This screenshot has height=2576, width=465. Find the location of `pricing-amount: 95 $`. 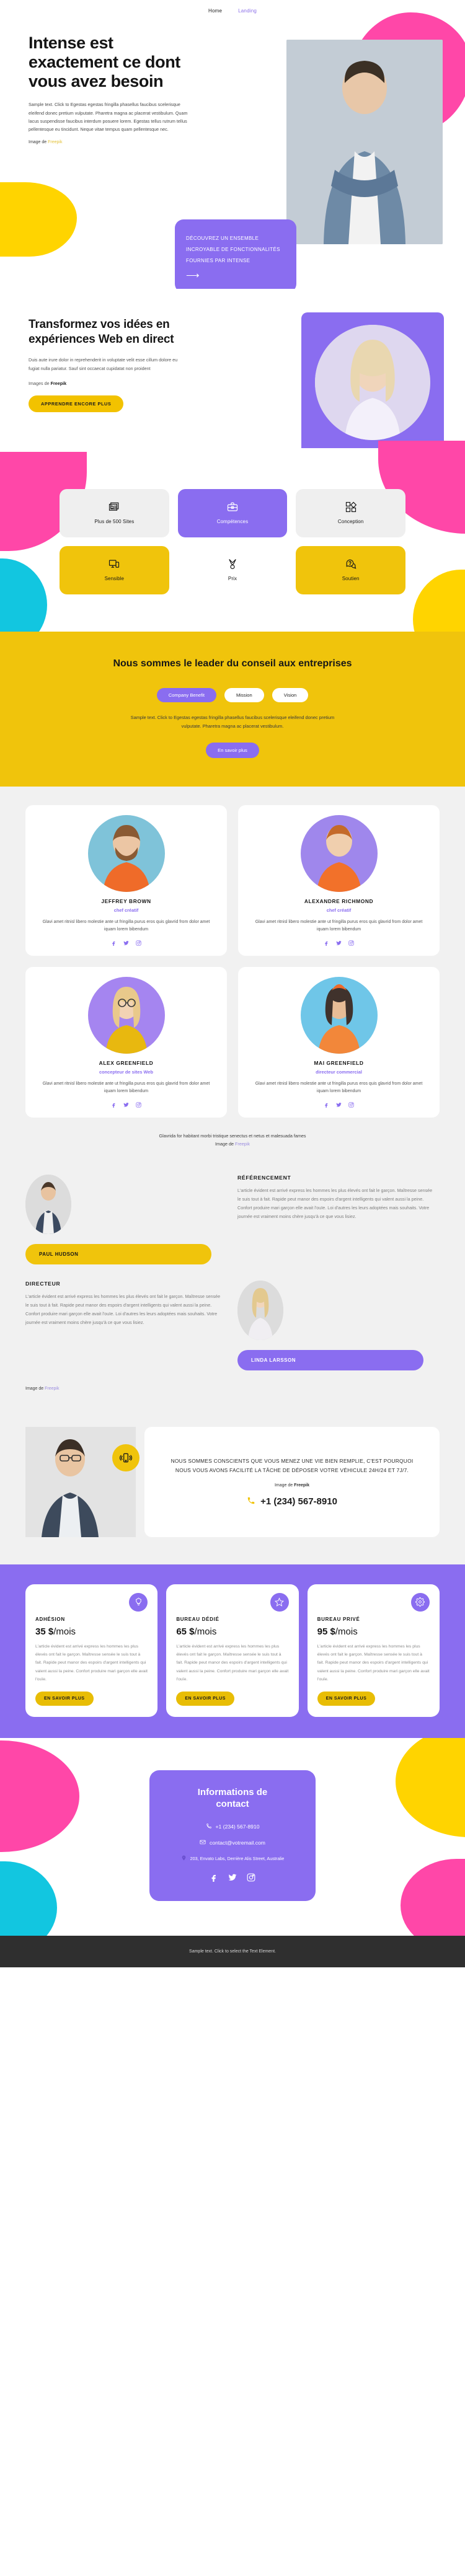

pricing-amount: 95 $ is located at coordinates (326, 1631).